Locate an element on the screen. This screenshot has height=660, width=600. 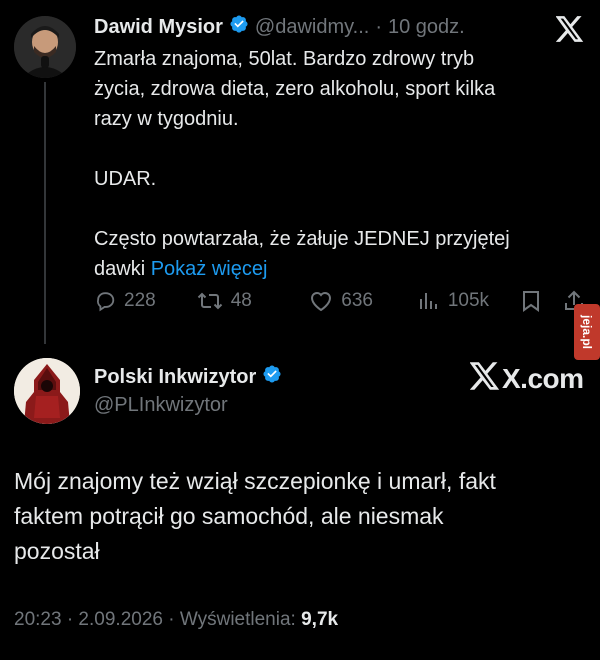
timestamp: 10 godz. is located at coordinates (426, 27).